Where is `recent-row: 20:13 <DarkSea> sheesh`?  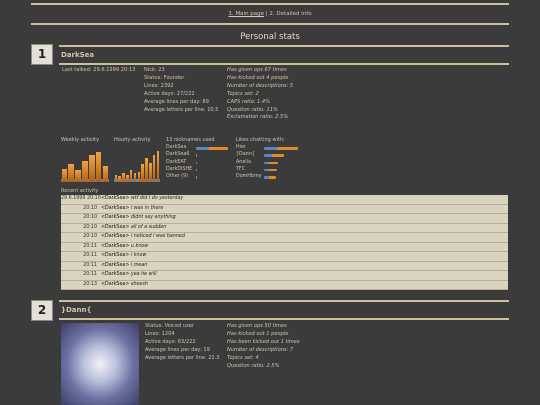
recent-row: 20:13 <DarkSea> sheesh is located at coordinates (284, 285).